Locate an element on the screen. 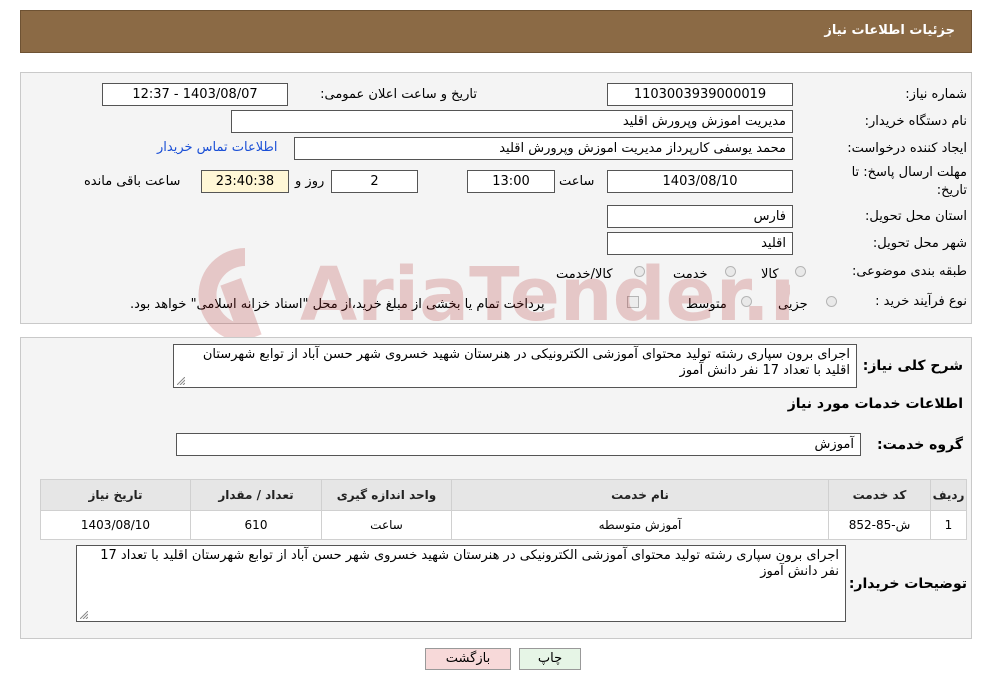  service-group-label: گروه خدمت: is located at coordinates (920, 445).